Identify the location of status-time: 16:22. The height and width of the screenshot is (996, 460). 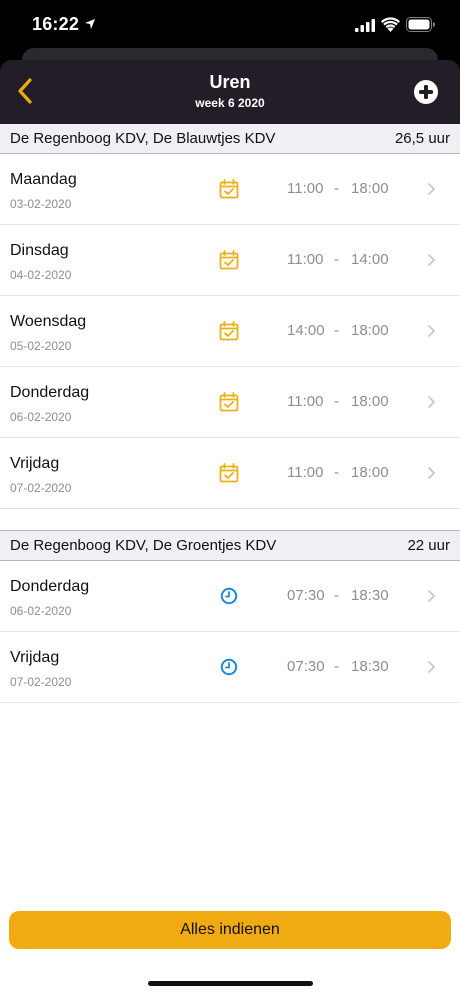
(56, 24).